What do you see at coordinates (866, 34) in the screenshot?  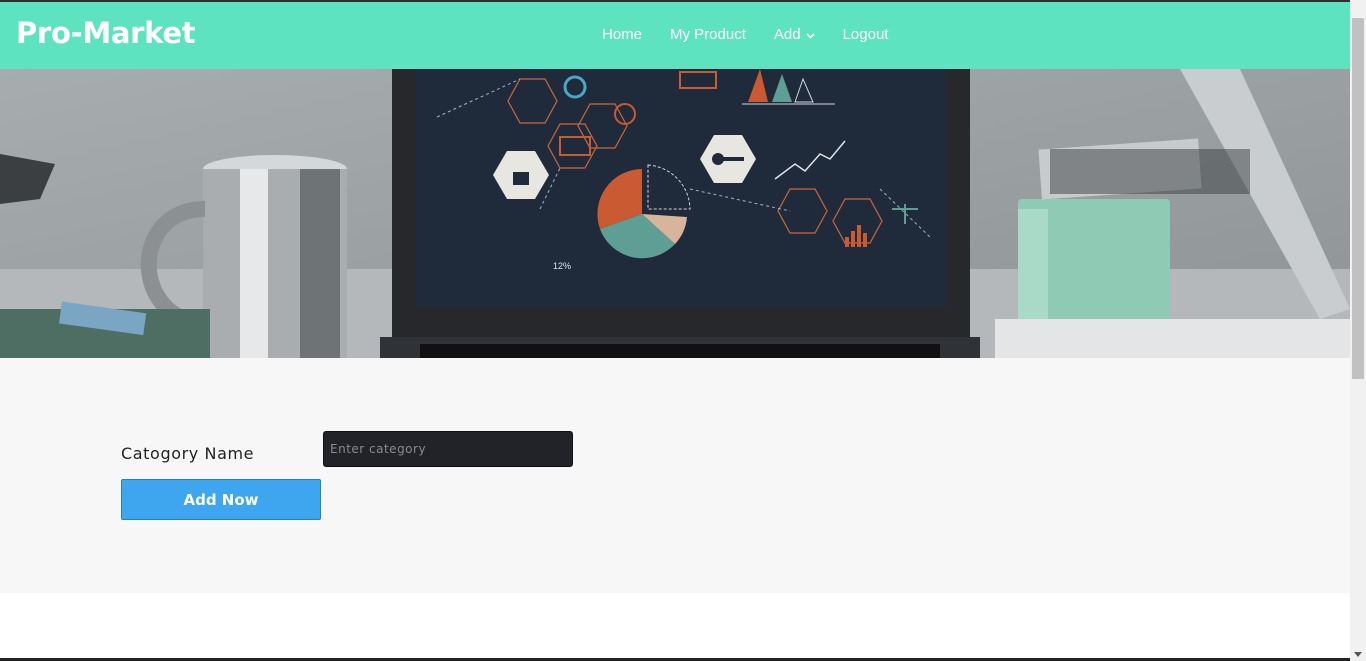 I see `nav-logout: Logout` at bounding box center [866, 34].